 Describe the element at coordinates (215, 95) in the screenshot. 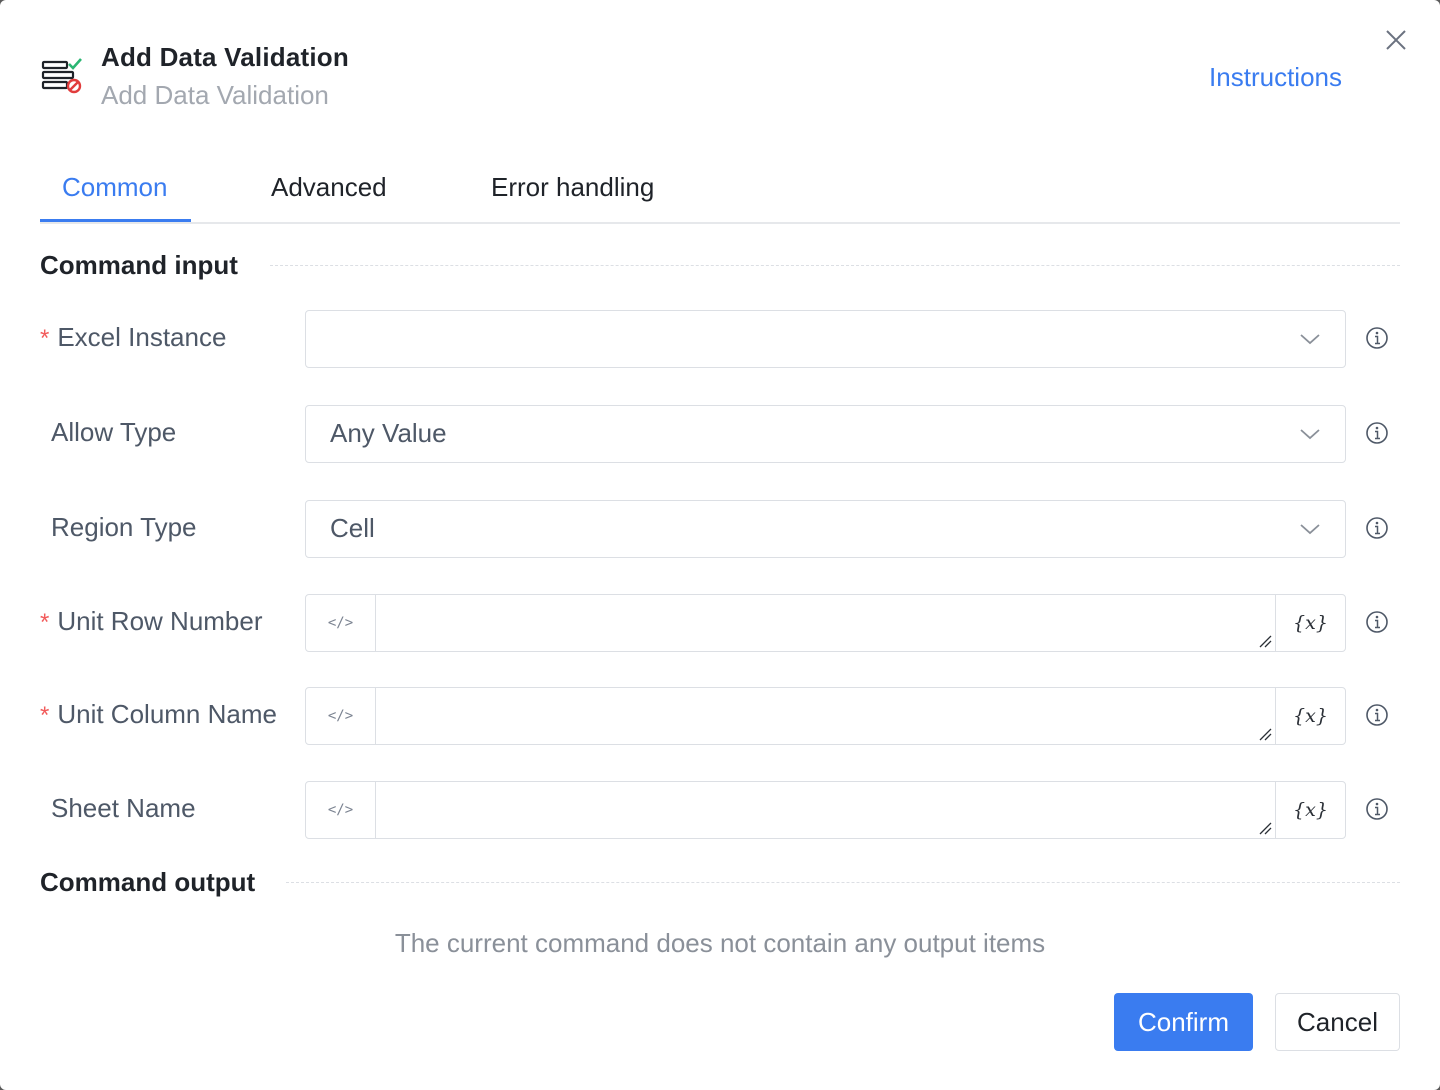

I see `dialog-subtitle: Add Data Validation` at that location.